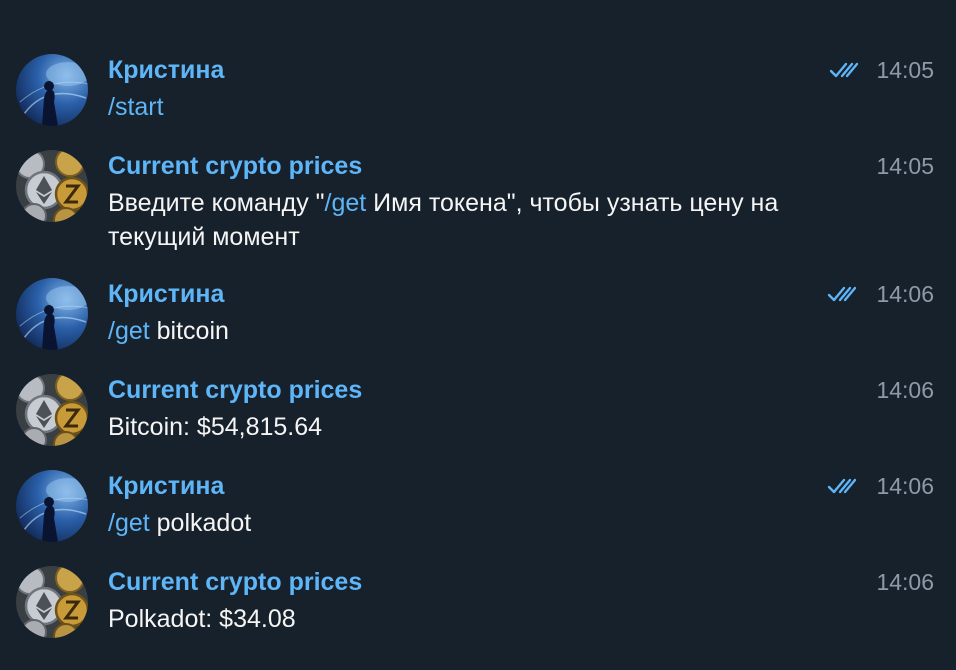  What do you see at coordinates (216, 203) in the screenshot?
I see `message-text-part: Введите команду "` at bounding box center [216, 203].